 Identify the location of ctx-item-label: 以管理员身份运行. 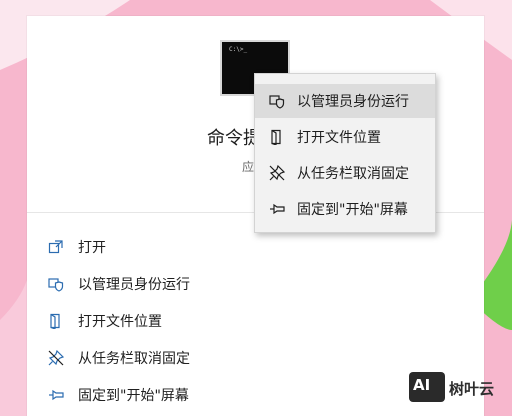
(353, 102).